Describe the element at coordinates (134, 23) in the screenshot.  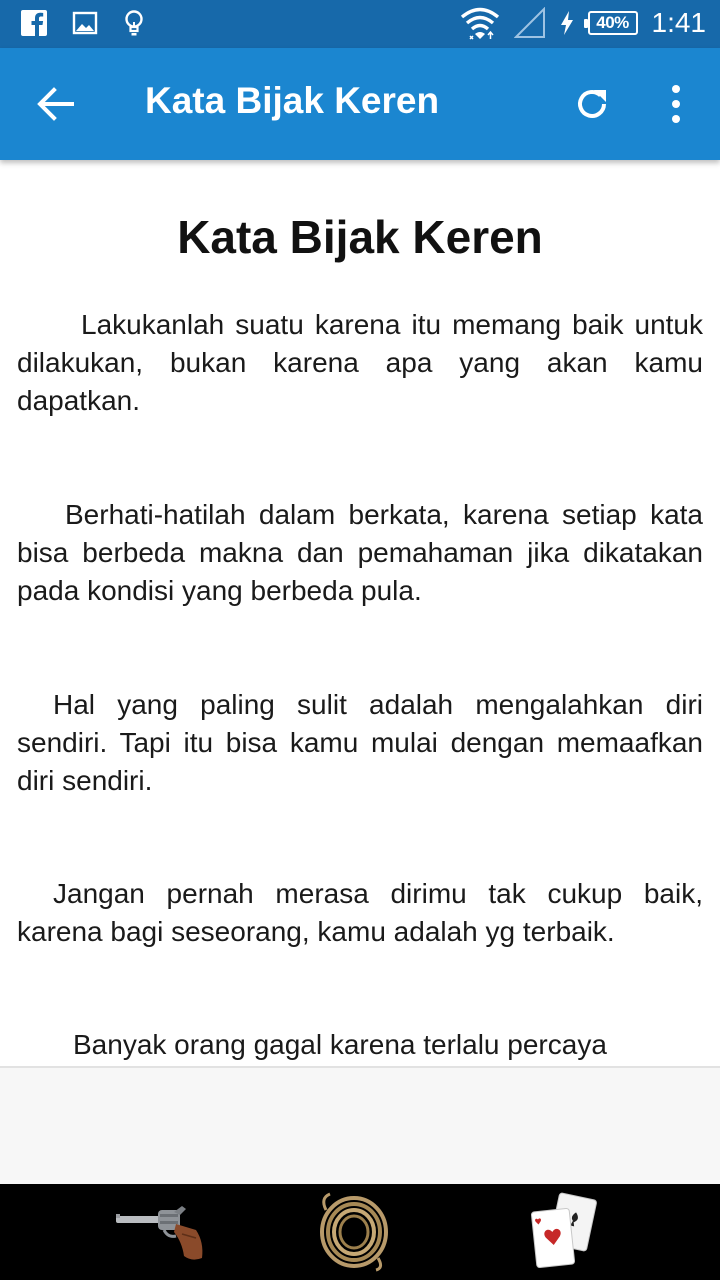
I see `lightbulb-icon` at that location.